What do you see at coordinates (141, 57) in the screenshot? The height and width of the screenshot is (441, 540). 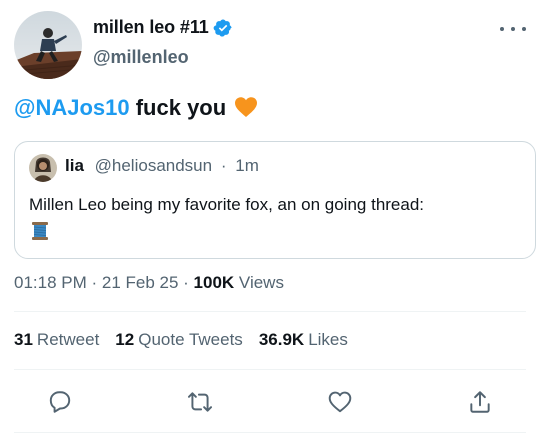 I see `author-handle: @millenleo` at bounding box center [141, 57].